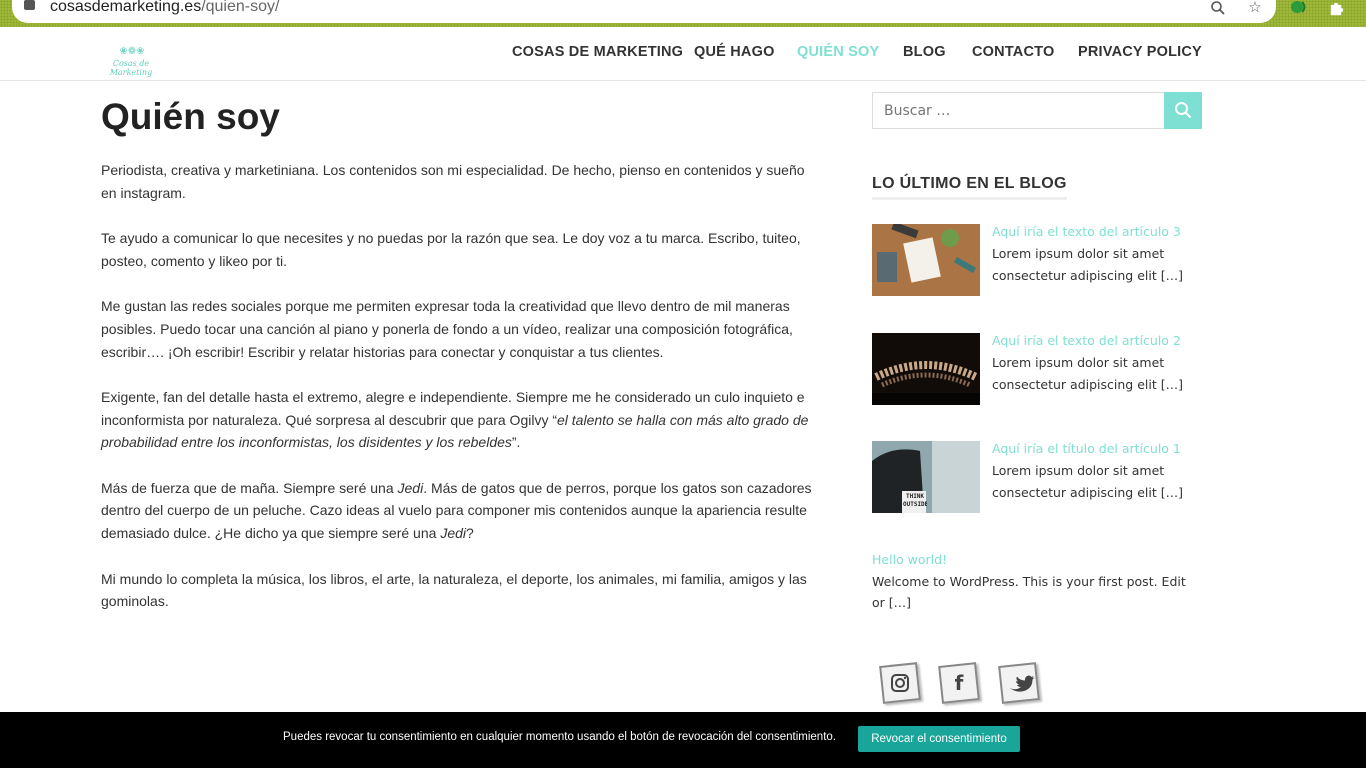 The image size is (1366, 768). What do you see at coordinates (1086, 448) in the screenshot?
I see `post-title-link: Aquí iría el título del artículo 1` at bounding box center [1086, 448].